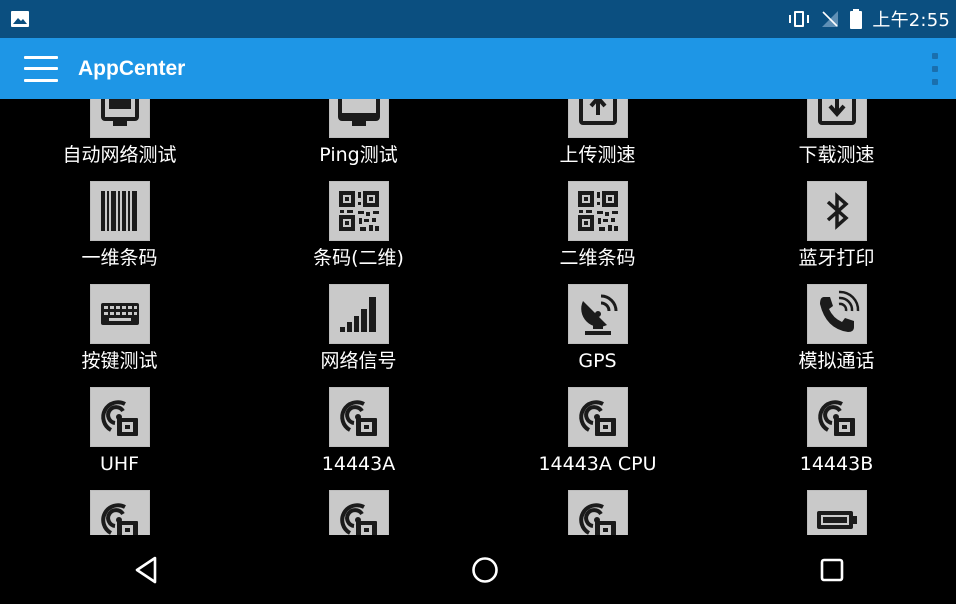 The width and height of the screenshot is (956, 604). What do you see at coordinates (358, 118) in the screenshot?
I see `ping-test-icon` at bounding box center [358, 118].